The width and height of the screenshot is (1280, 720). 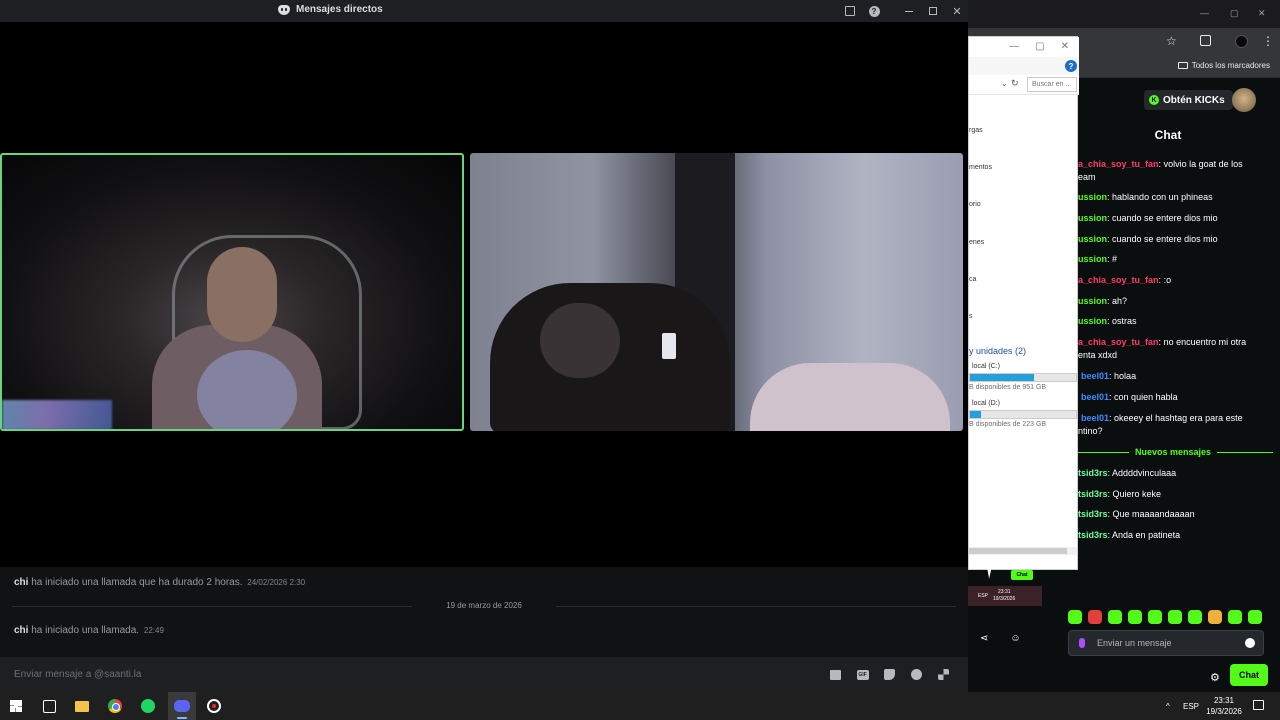 What do you see at coordinates (1160, 164) in the screenshot?
I see `chat-message: a_chia_soy_tu_fan: volvio la goat de los` at bounding box center [1160, 164].